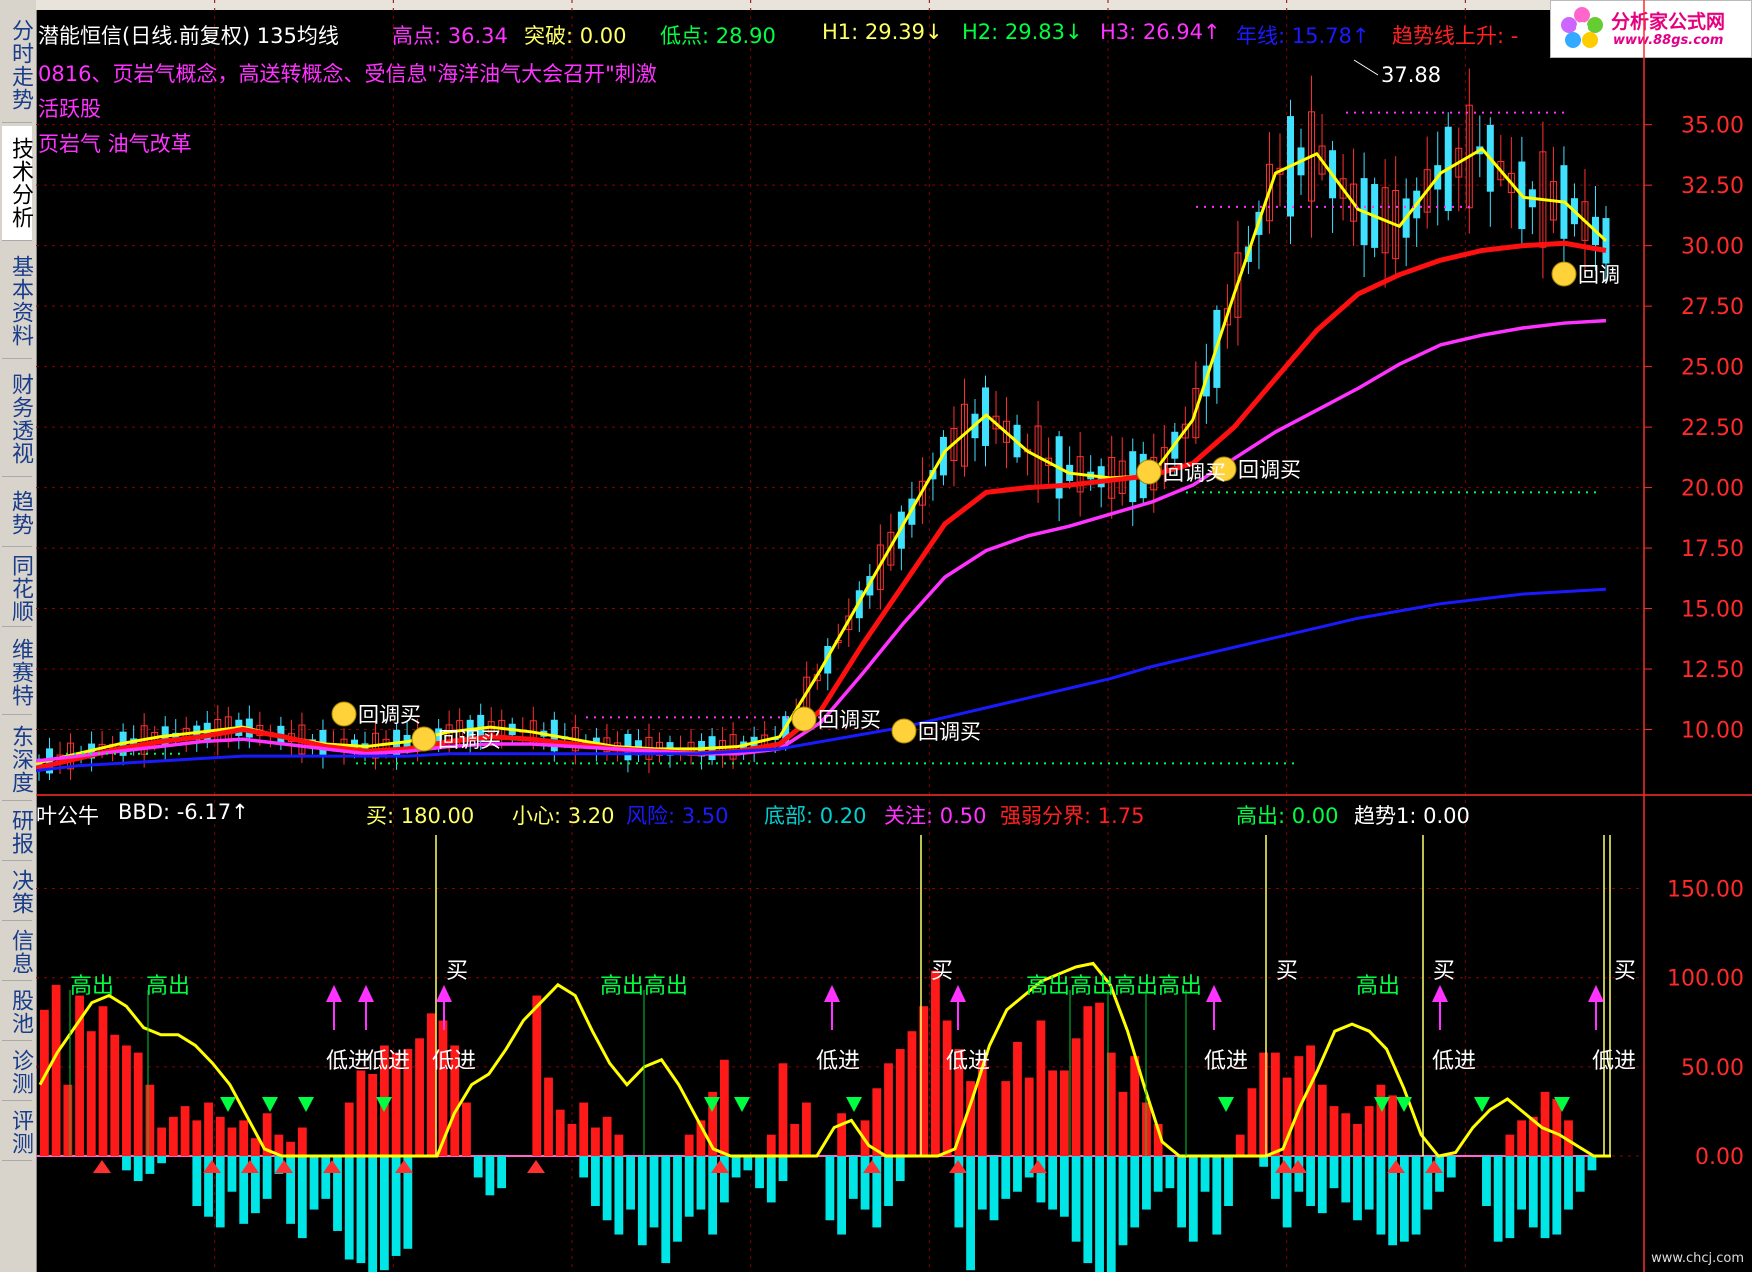  I want to click on buy-label-3: 买, so click(1444, 971).